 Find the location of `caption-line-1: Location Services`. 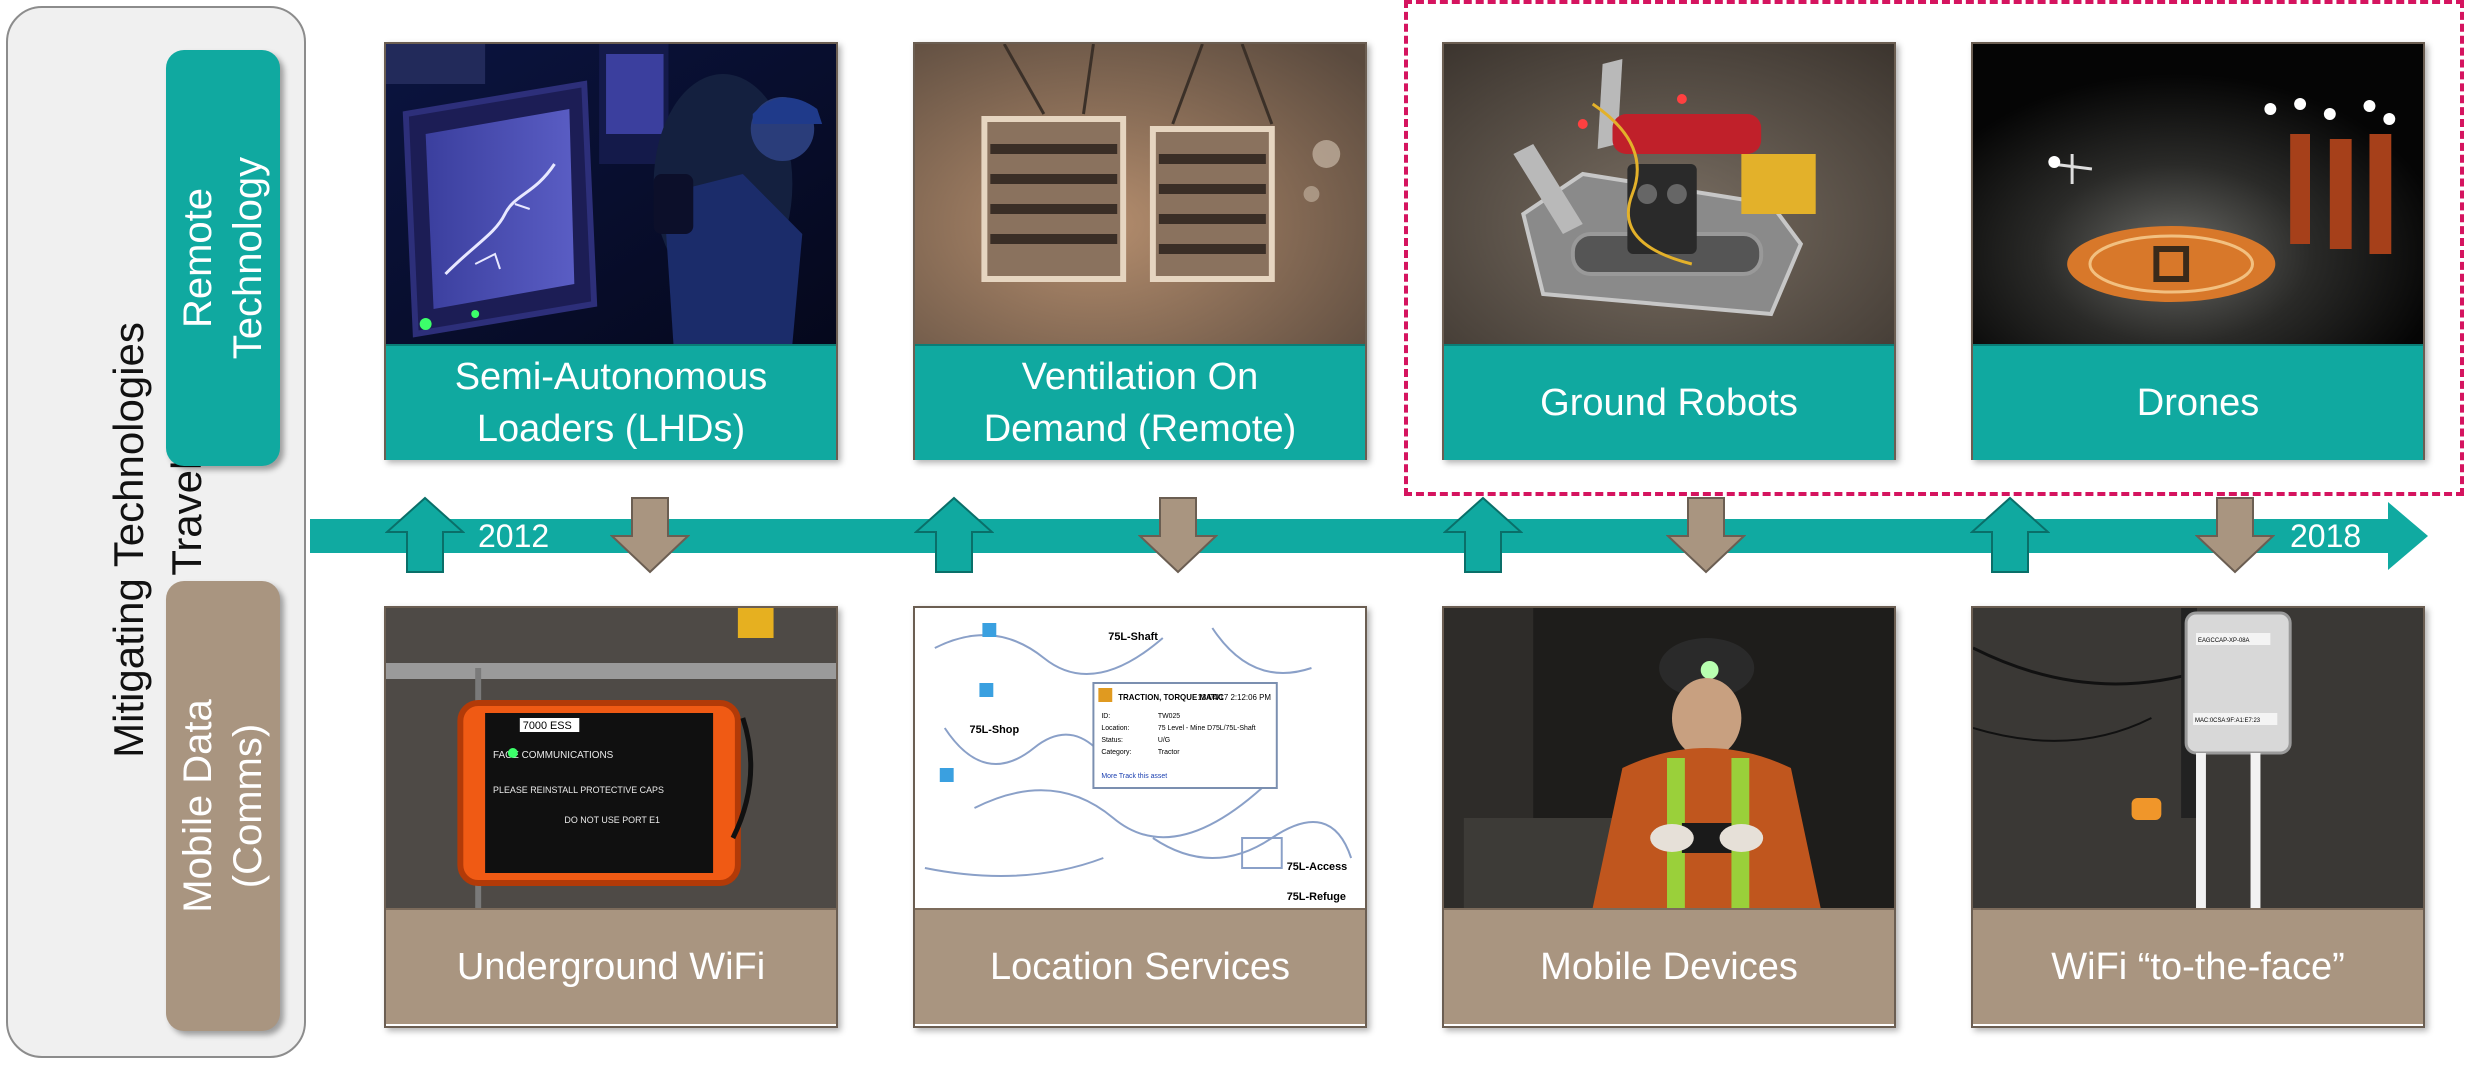

caption-line-1: Location Services is located at coordinates (1140, 967).